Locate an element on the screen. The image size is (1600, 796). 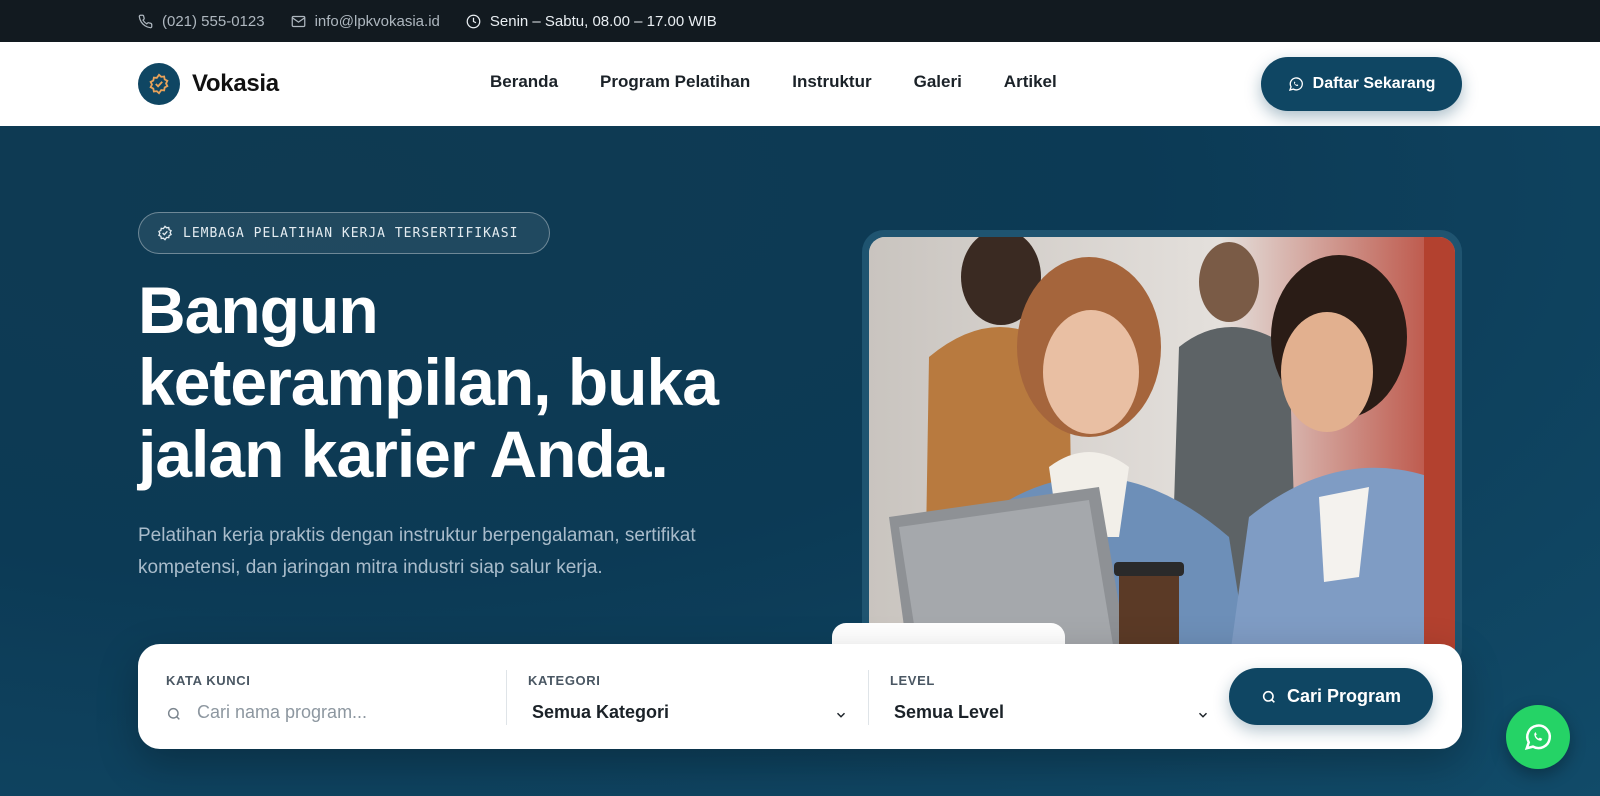
level-select: LEVEL Semua Level is located at coordinates (1055, 696).